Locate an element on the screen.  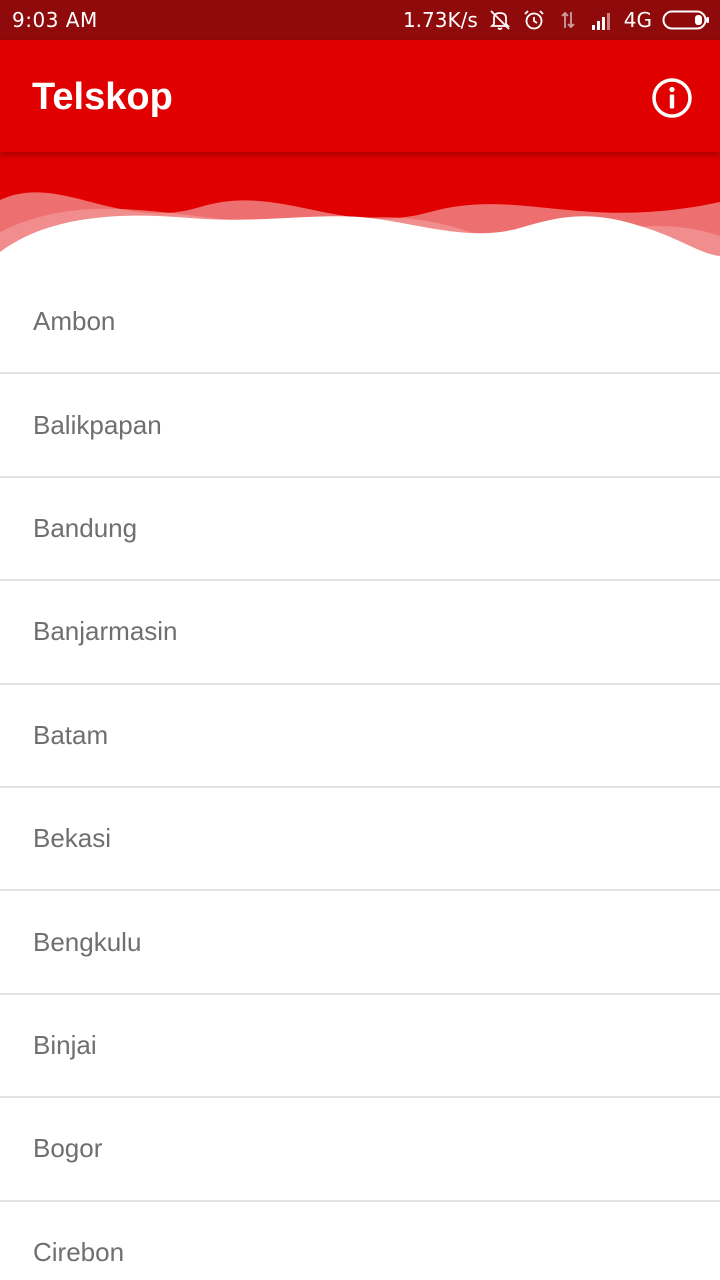
city-name: Cirebon is located at coordinates (79, 1251).